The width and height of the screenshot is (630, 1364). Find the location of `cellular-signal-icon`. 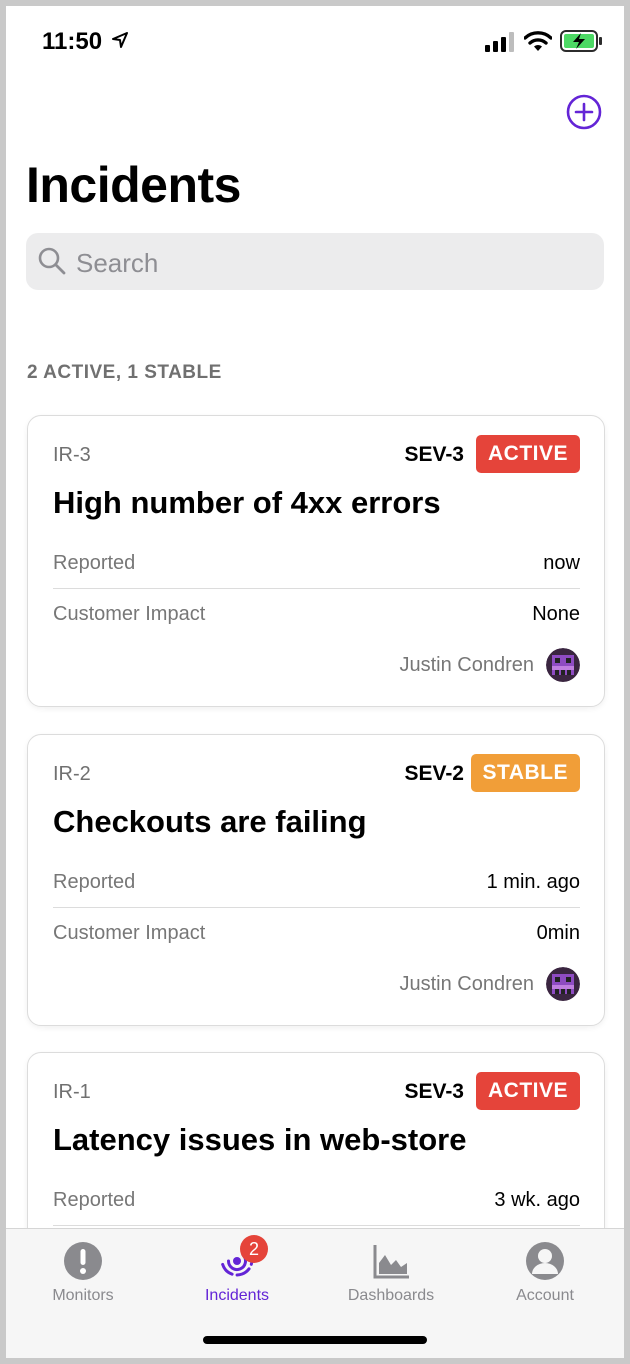

cellular-signal-icon is located at coordinates (499, 42).